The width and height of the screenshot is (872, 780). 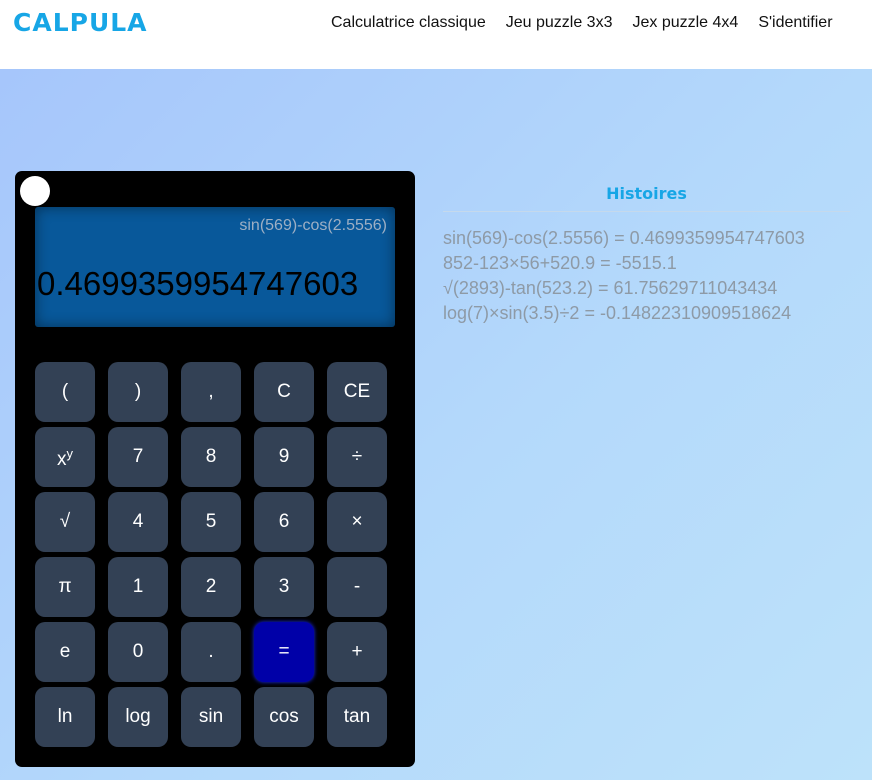 I want to click on key-8: 8, so click(x=211, y=457).